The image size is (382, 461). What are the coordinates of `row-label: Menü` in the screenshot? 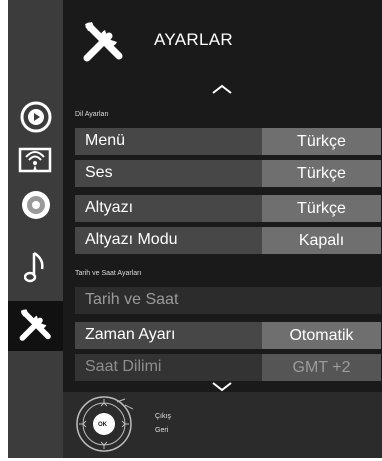 It's located at (105, 140).